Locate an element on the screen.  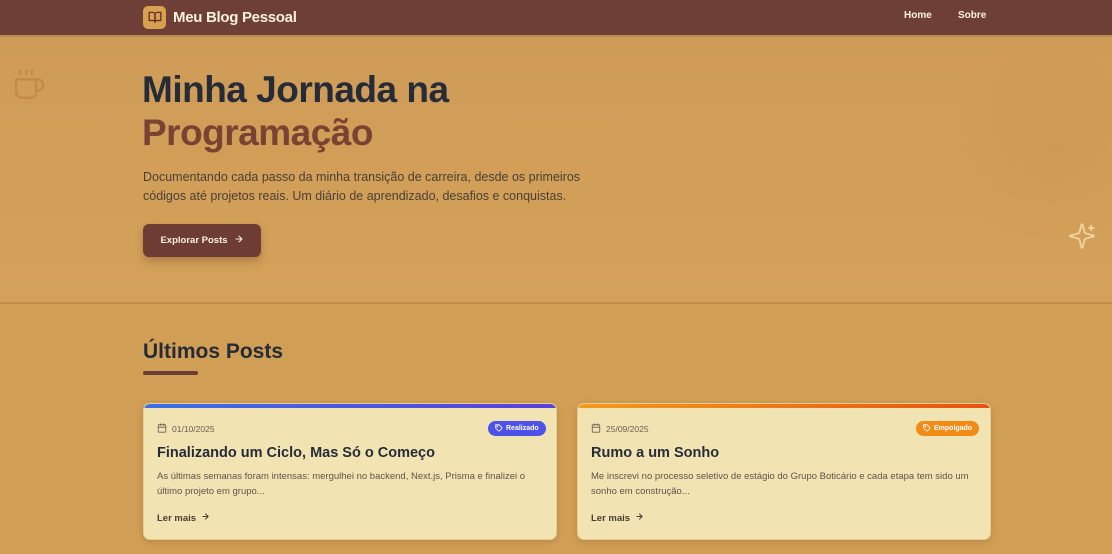
coffee-cup-icon is located at coordinates (29, 87).